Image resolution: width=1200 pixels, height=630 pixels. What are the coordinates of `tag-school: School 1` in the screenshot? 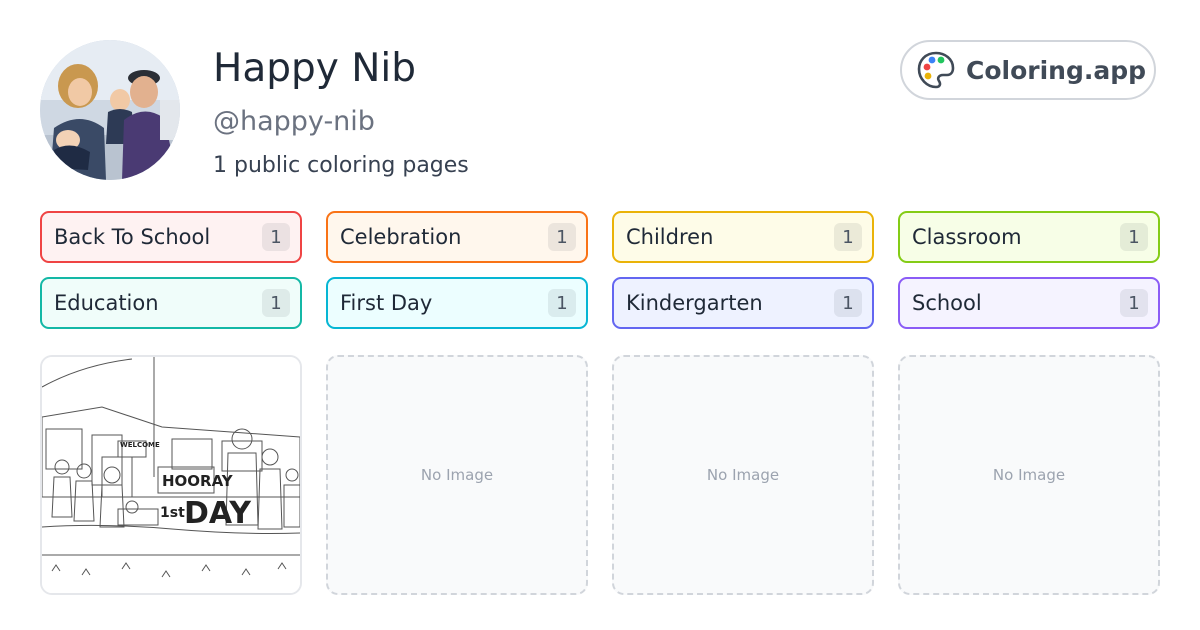 It's located at (1029, 303).